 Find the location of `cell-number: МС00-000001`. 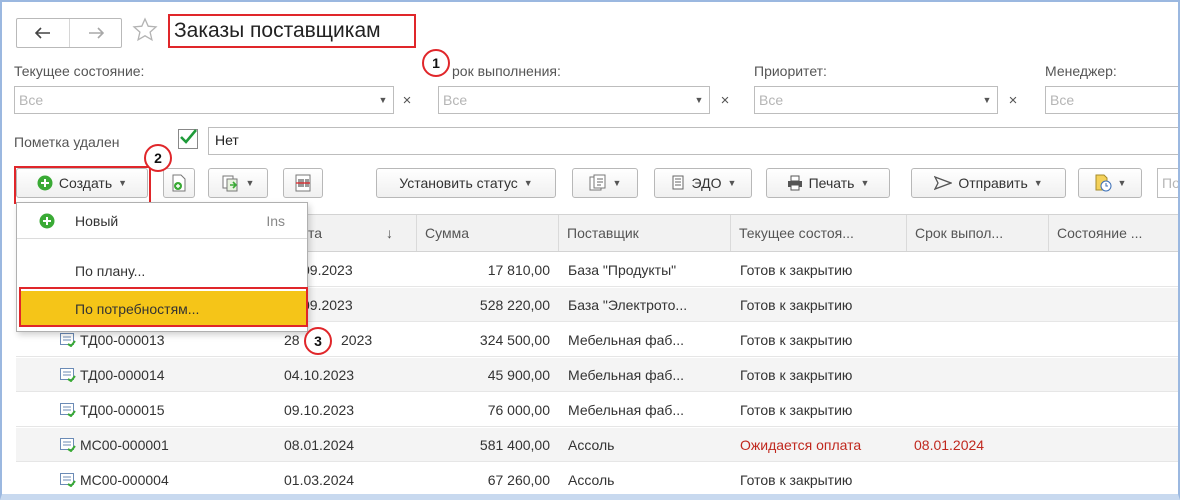

cell-number: МС00-000001 is located at coordinates (124, 445).